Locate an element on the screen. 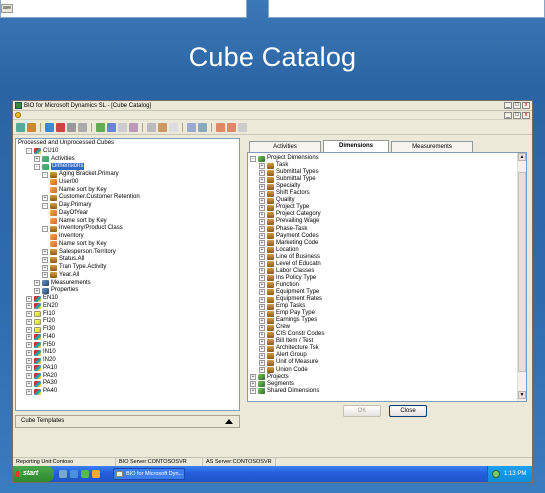  cube-tree-node: + FI40 is located at coordinates (40, 337).